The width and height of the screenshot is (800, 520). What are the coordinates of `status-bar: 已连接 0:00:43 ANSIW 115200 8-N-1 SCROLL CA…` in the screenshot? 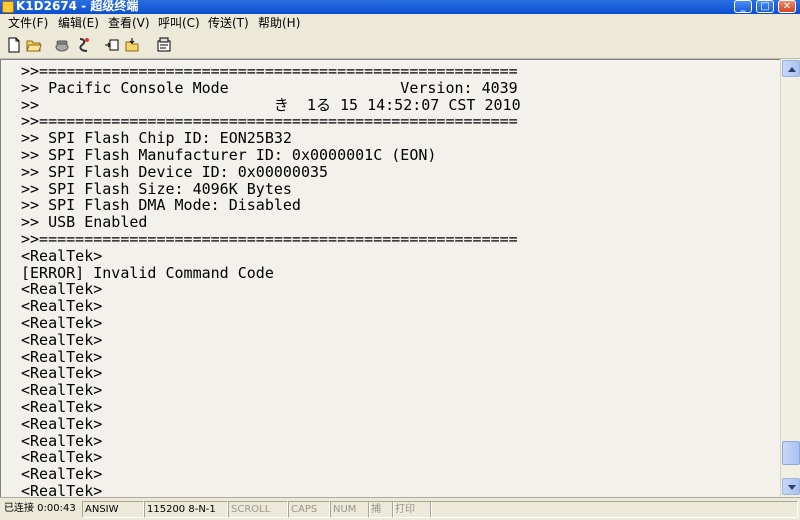 It's located at (400, 508).